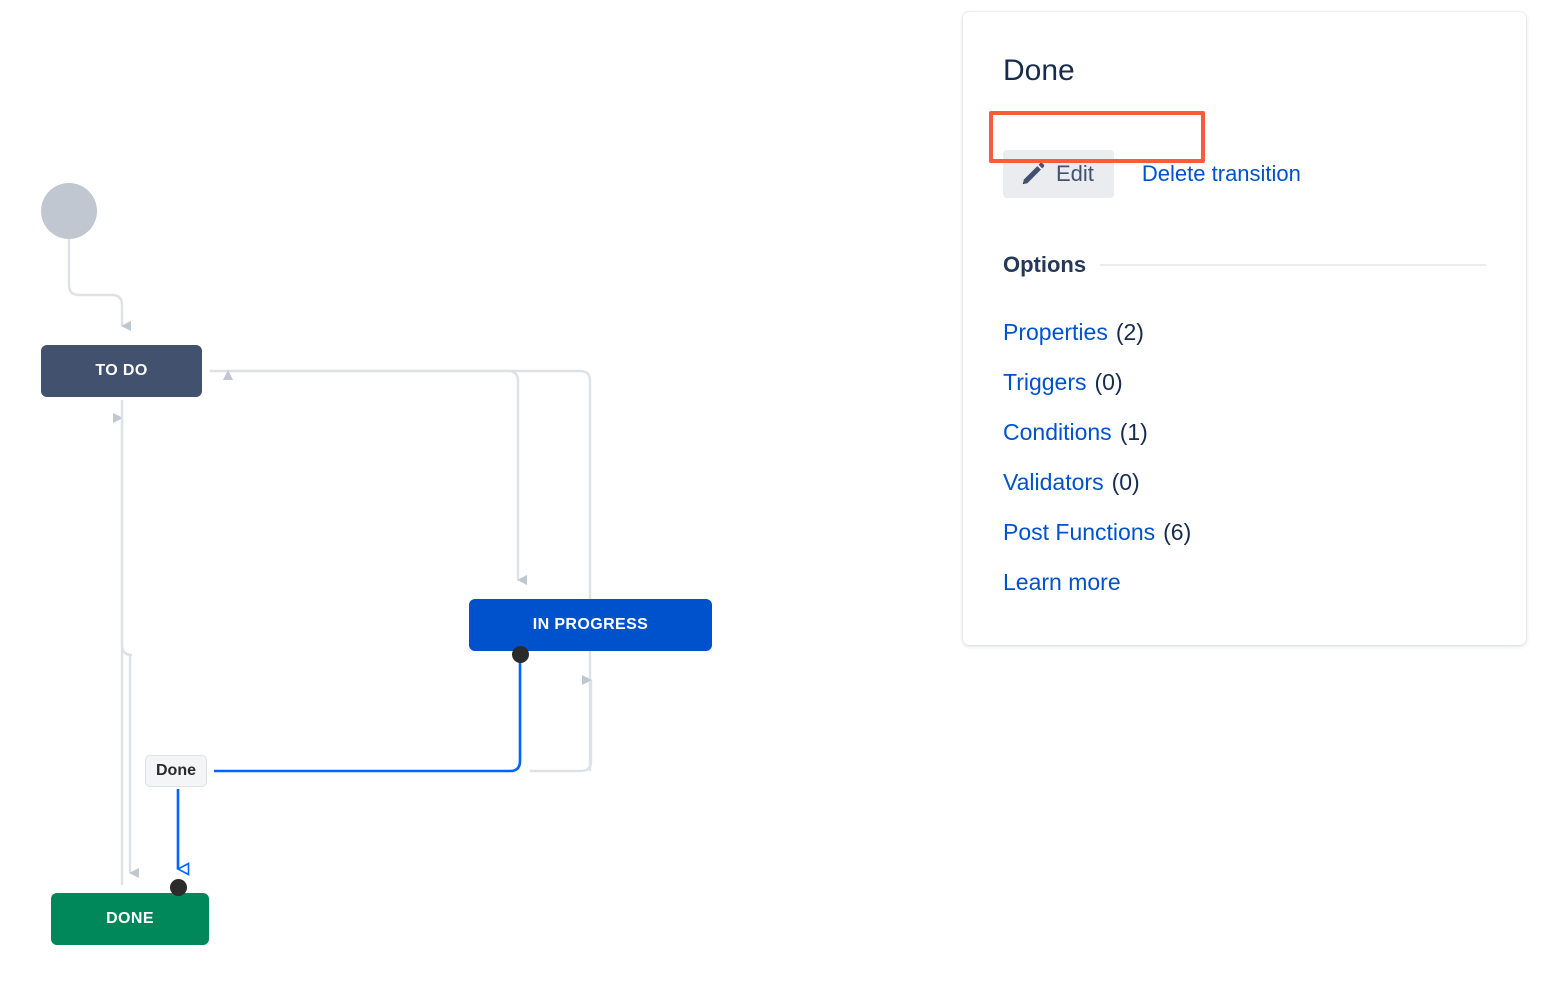  I want to click on properties-count: (2), so click(1129, 331).